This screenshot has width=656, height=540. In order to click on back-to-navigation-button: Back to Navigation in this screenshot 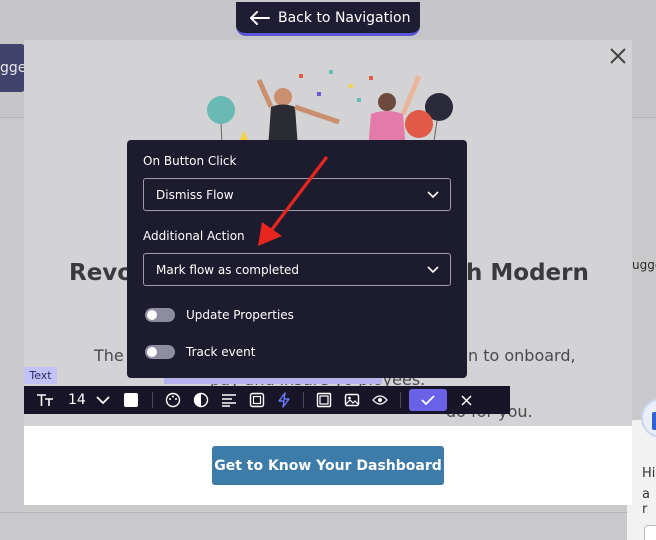, I will do `click(328, 19)`.